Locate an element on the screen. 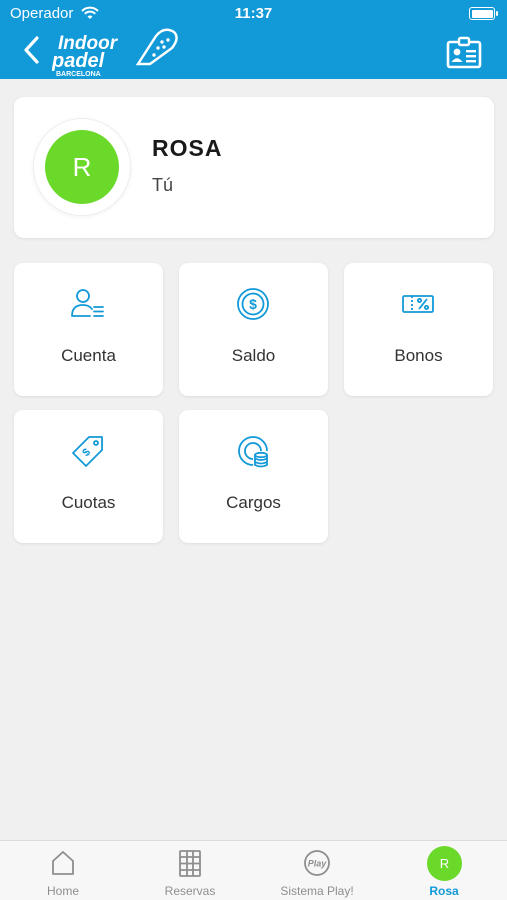 This screenshot has height=900, width=507. play-icon-text: Play is located at coordinates (318, 864).